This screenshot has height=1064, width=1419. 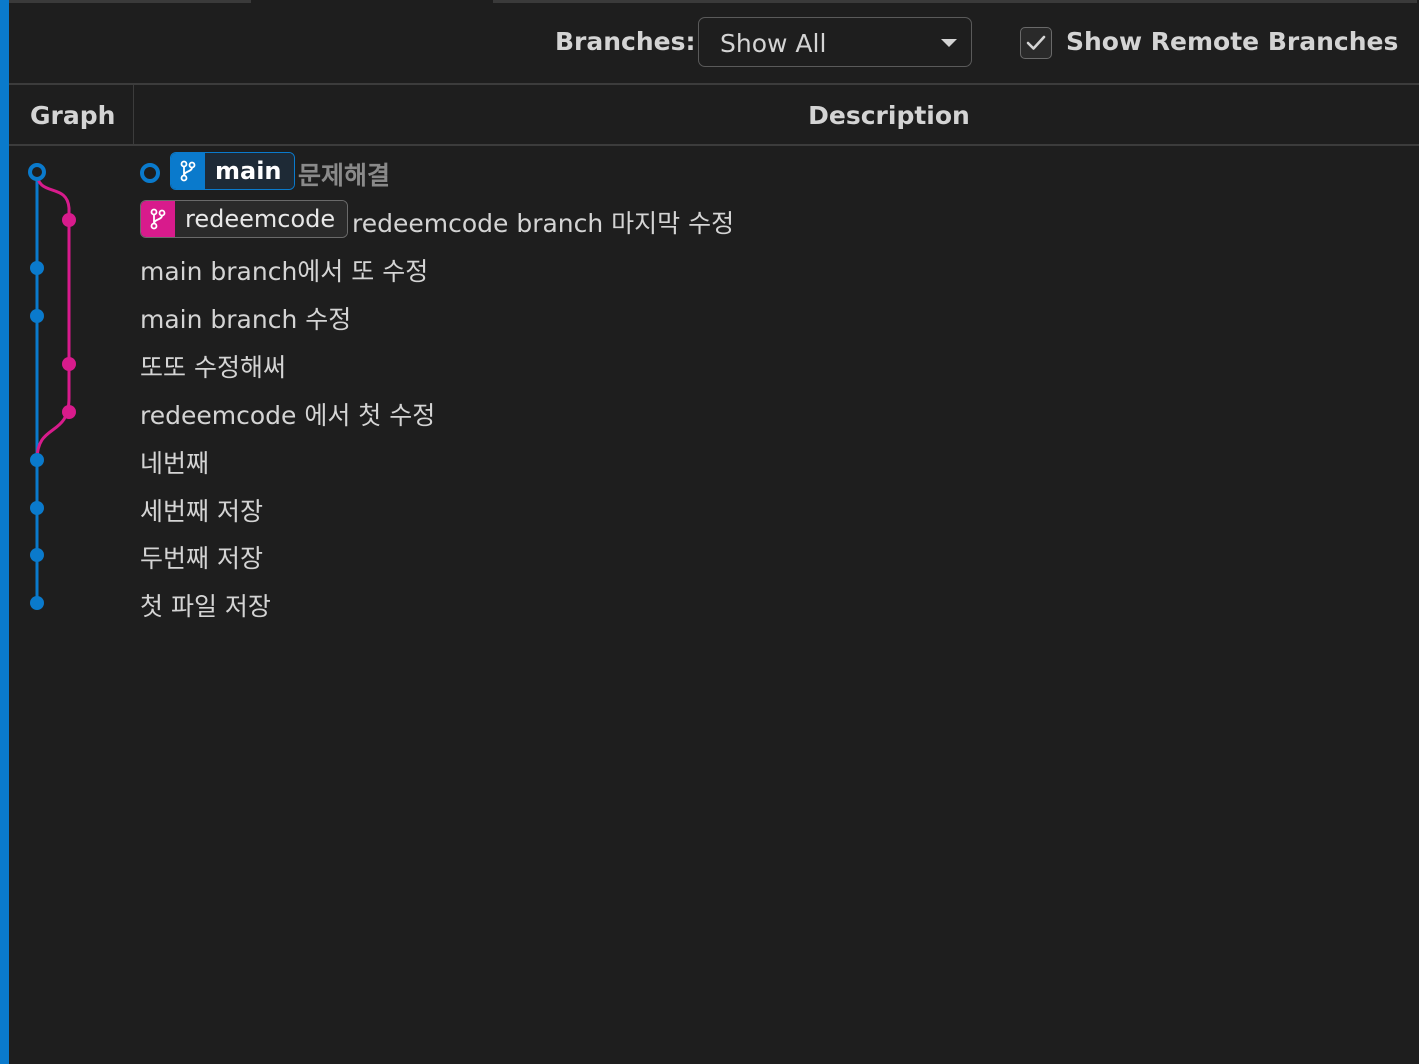 I want to click on column-header-graph-label: Graph, so click(x=73, y=115).